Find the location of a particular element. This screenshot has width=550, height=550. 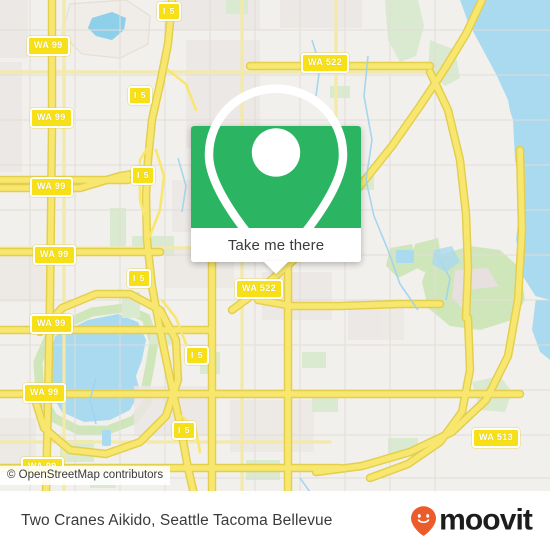

moovit-logo: moovit is located at coordinates (471, 520).